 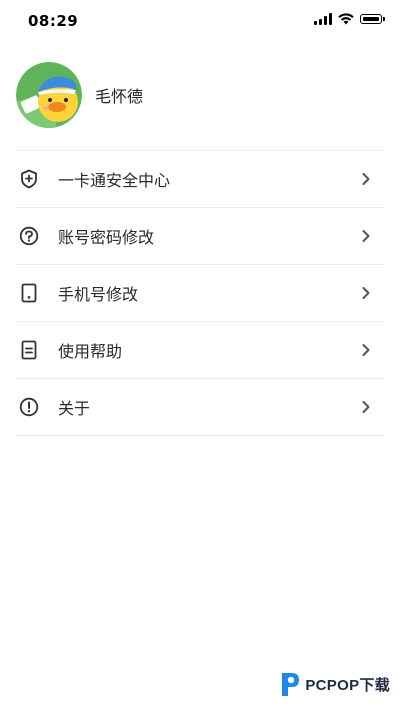 I want to click on info-circle-icon, so click(x=29, y=407).